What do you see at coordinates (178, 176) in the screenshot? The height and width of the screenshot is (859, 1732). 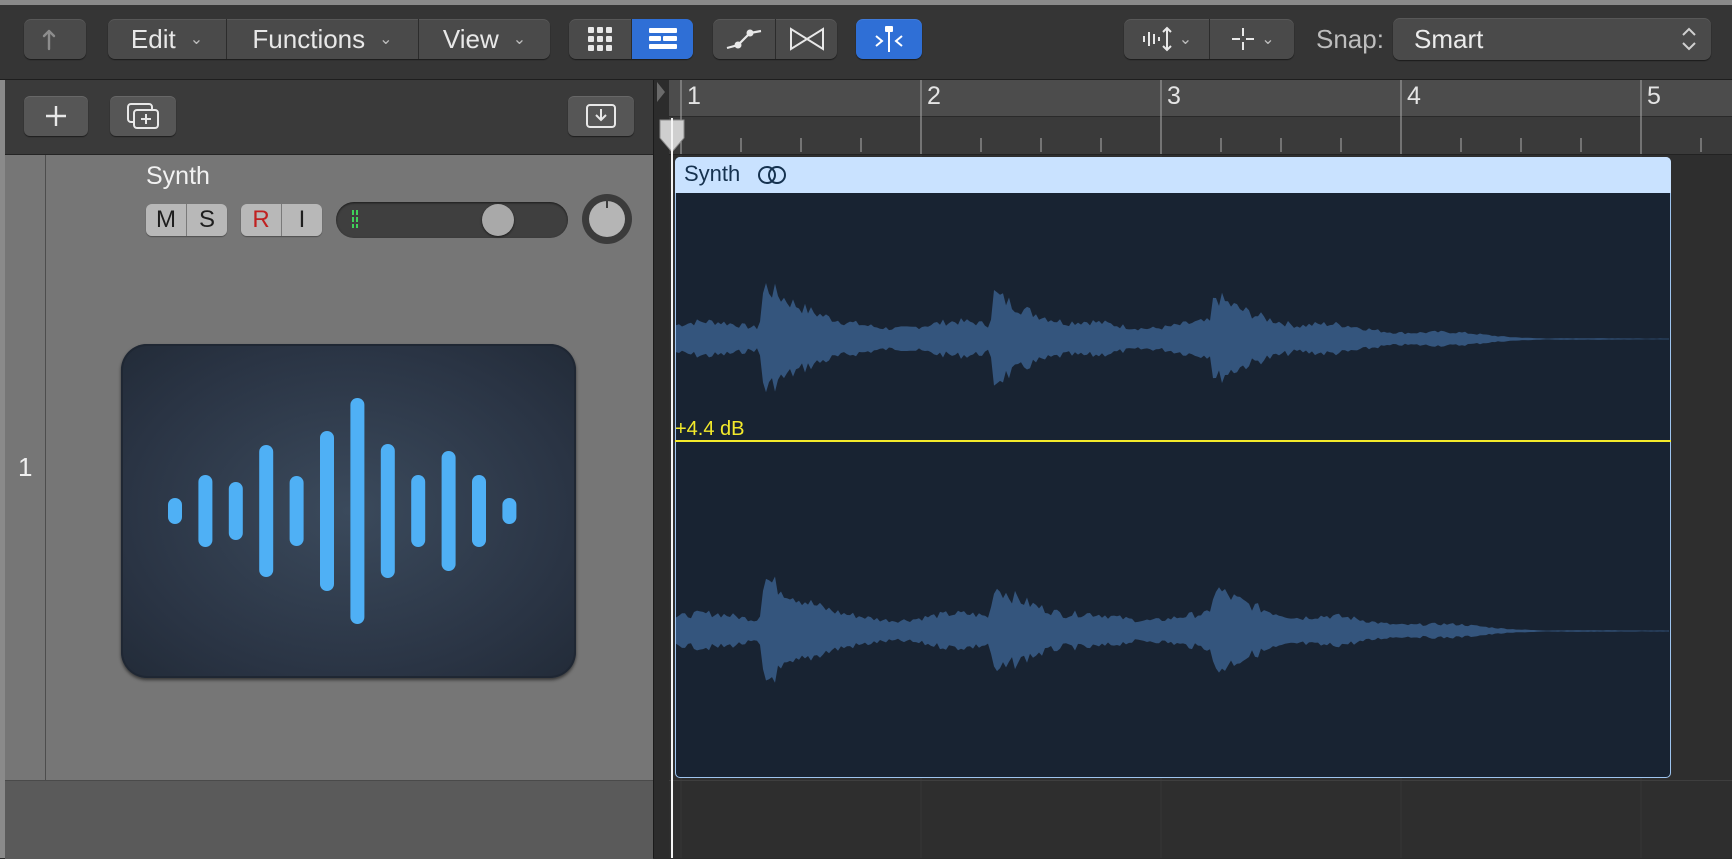 I see `track-name: Synth` at bounding box center [178, 176].